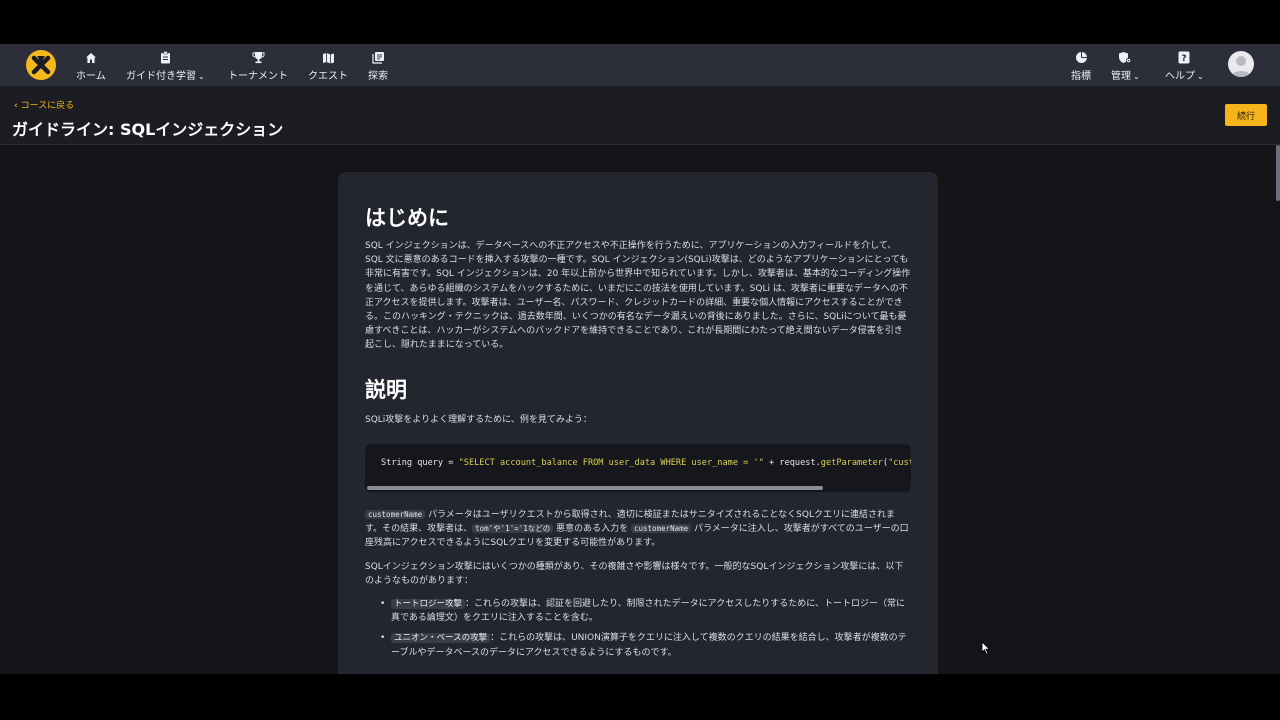  I want to click on mouse-pointer-icon, so click(986, 648).